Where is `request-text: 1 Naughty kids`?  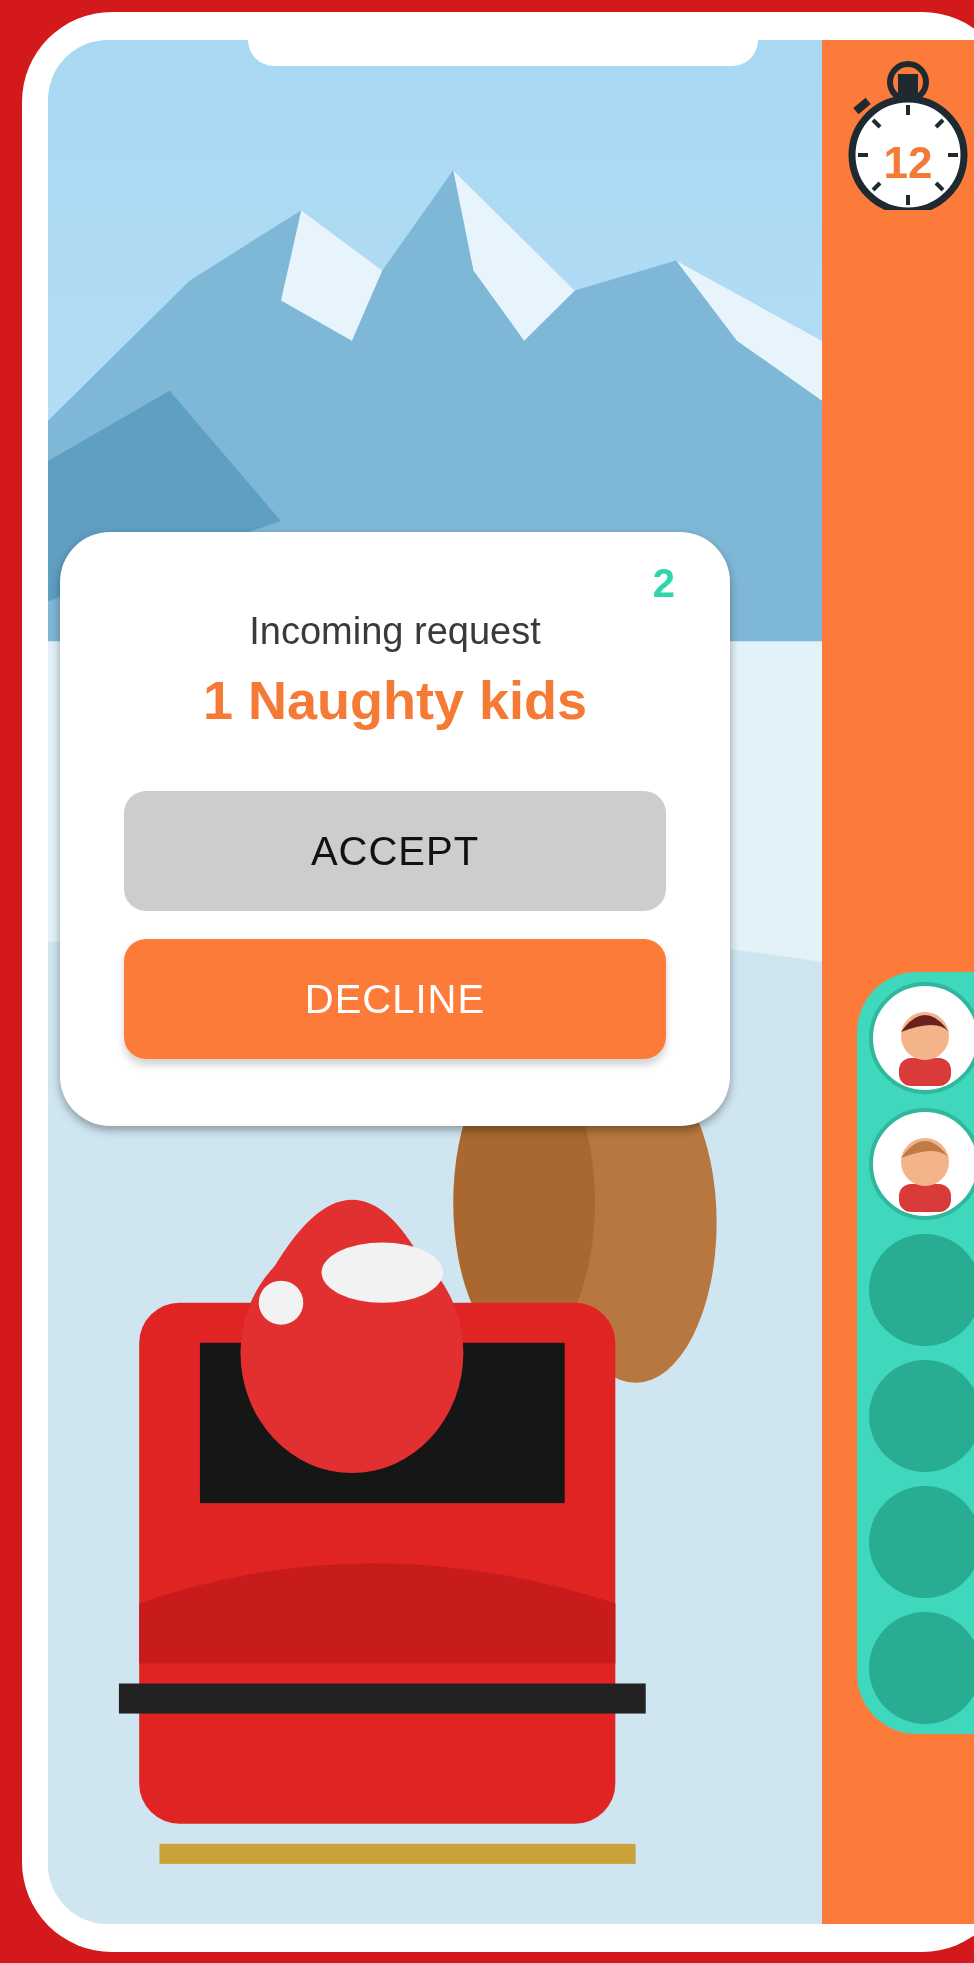 request-text: 1 Naughty kids is located at coordinates (395, 700).